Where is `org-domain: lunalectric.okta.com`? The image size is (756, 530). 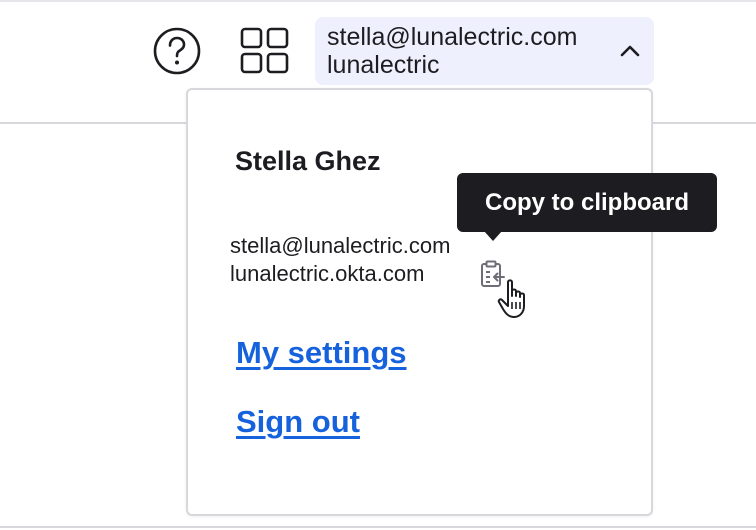 org-domain: lunalectric.okta.com is located at coordinates (327, 273).